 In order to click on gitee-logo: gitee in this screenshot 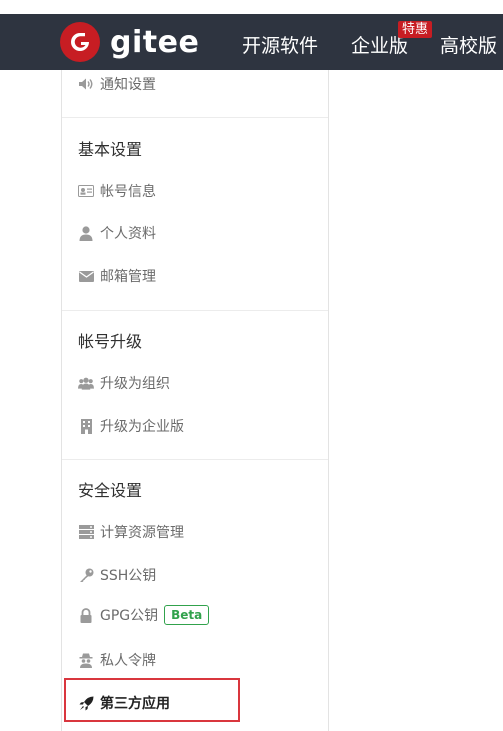, I will do `click(129, 42)`.